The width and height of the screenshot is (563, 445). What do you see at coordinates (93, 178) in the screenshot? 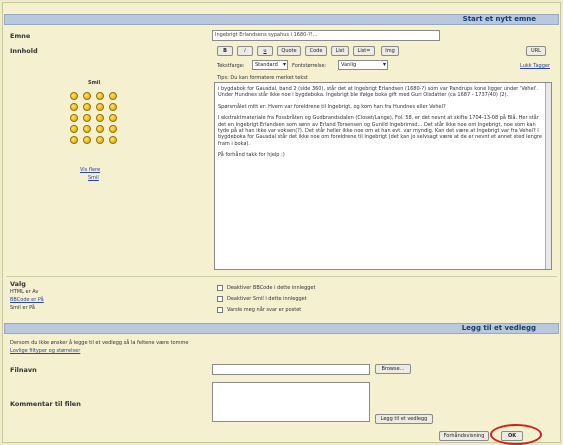
I see `more-smilies-link-2: Smil` at bounding box center [93, 178].